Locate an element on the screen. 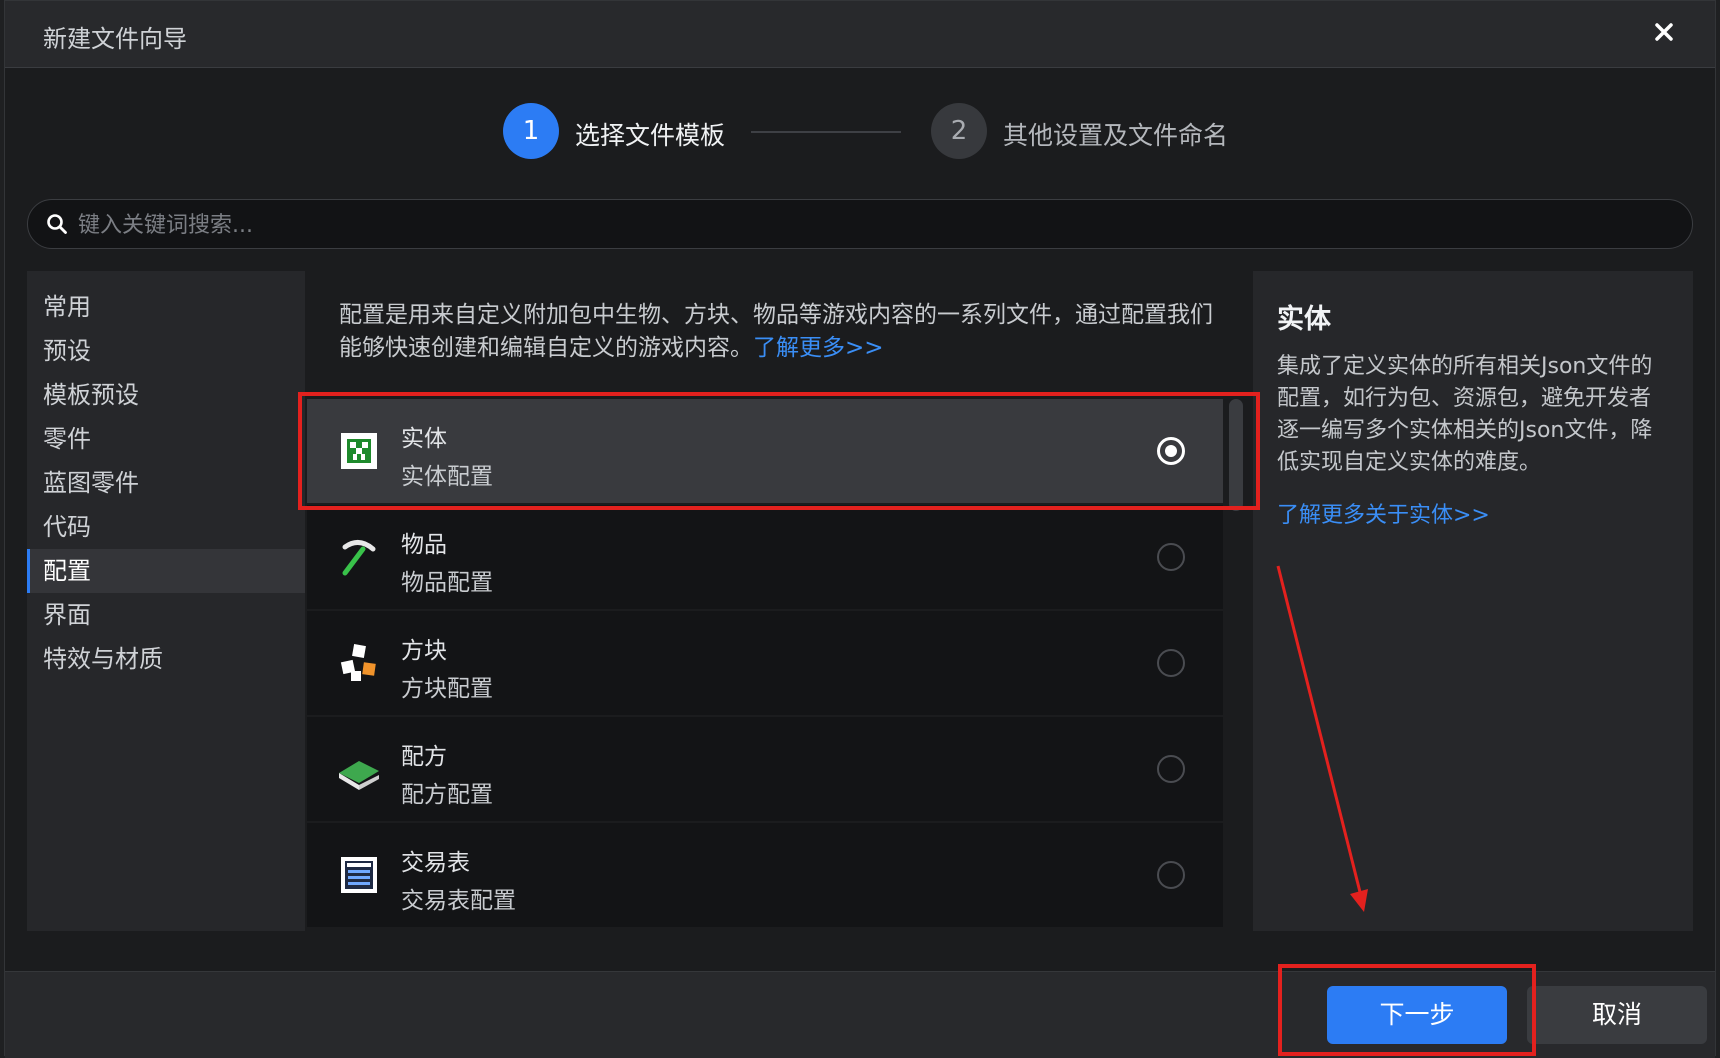 The height and width of the screenshot is (1058, 1720). dialog-footer: 下一步 取消 is located at coordinates (860, 1014).